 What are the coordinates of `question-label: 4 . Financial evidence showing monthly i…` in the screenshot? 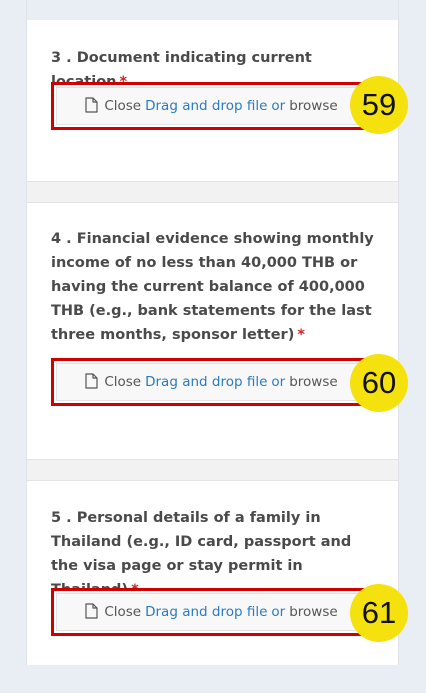 It's located at (216, 287).